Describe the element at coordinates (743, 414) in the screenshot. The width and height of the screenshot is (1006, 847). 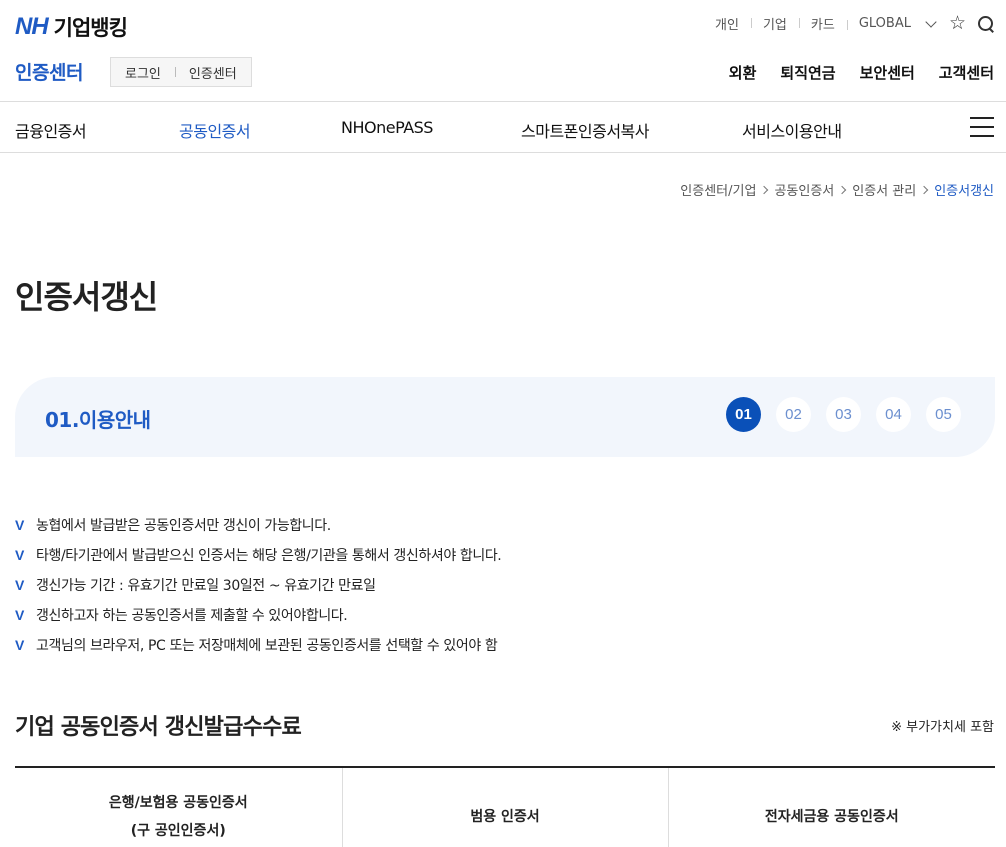
I see `step-number-current: 01` at that location.